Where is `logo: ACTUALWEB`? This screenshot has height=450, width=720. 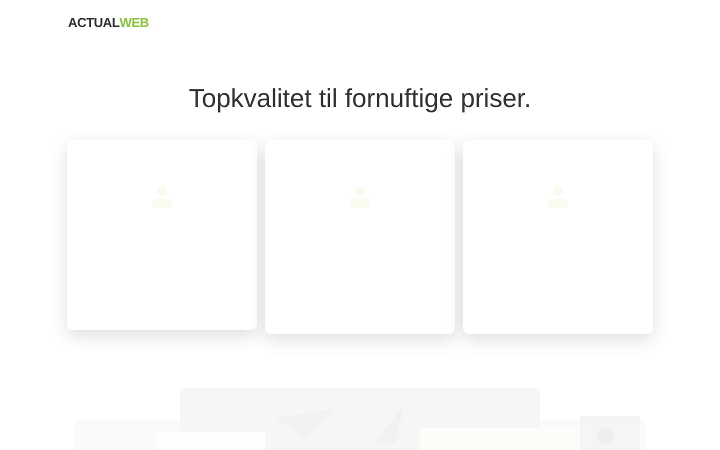
logo: ACTUALWEB is located at coordinates (108, 22).